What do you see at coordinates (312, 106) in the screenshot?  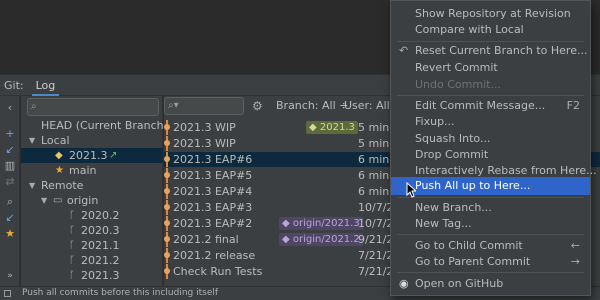 I see `branch-filter: Branch: All ÷` at bounding box center [312, 106].